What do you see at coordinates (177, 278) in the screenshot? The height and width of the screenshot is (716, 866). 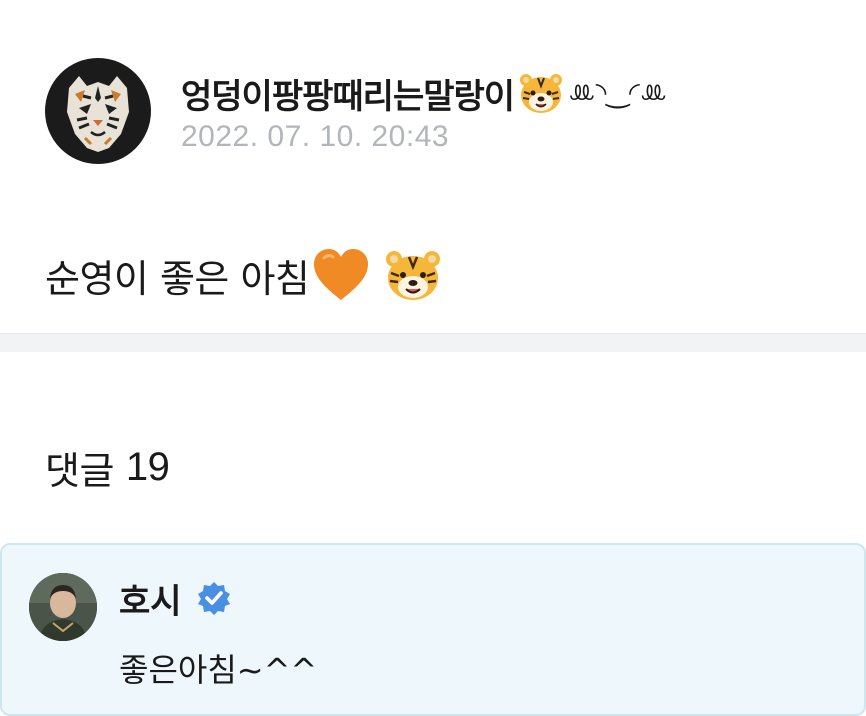 I see `post-text: 순영이 좋은 아침` at bounding box center [177, 278].